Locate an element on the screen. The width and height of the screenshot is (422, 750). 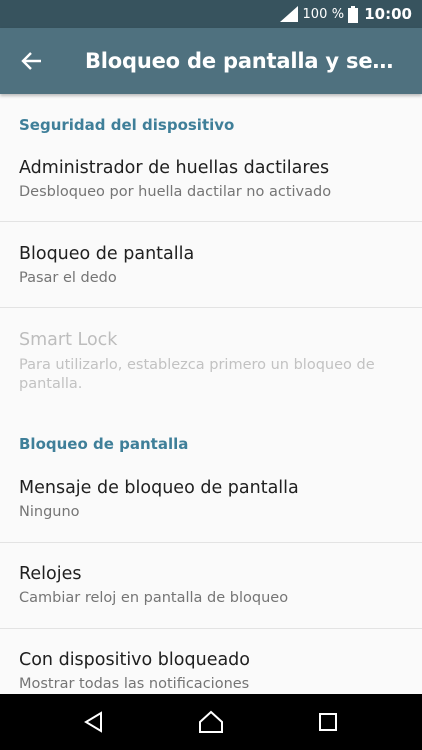
recents-icon is located at coordinates (328, 722).